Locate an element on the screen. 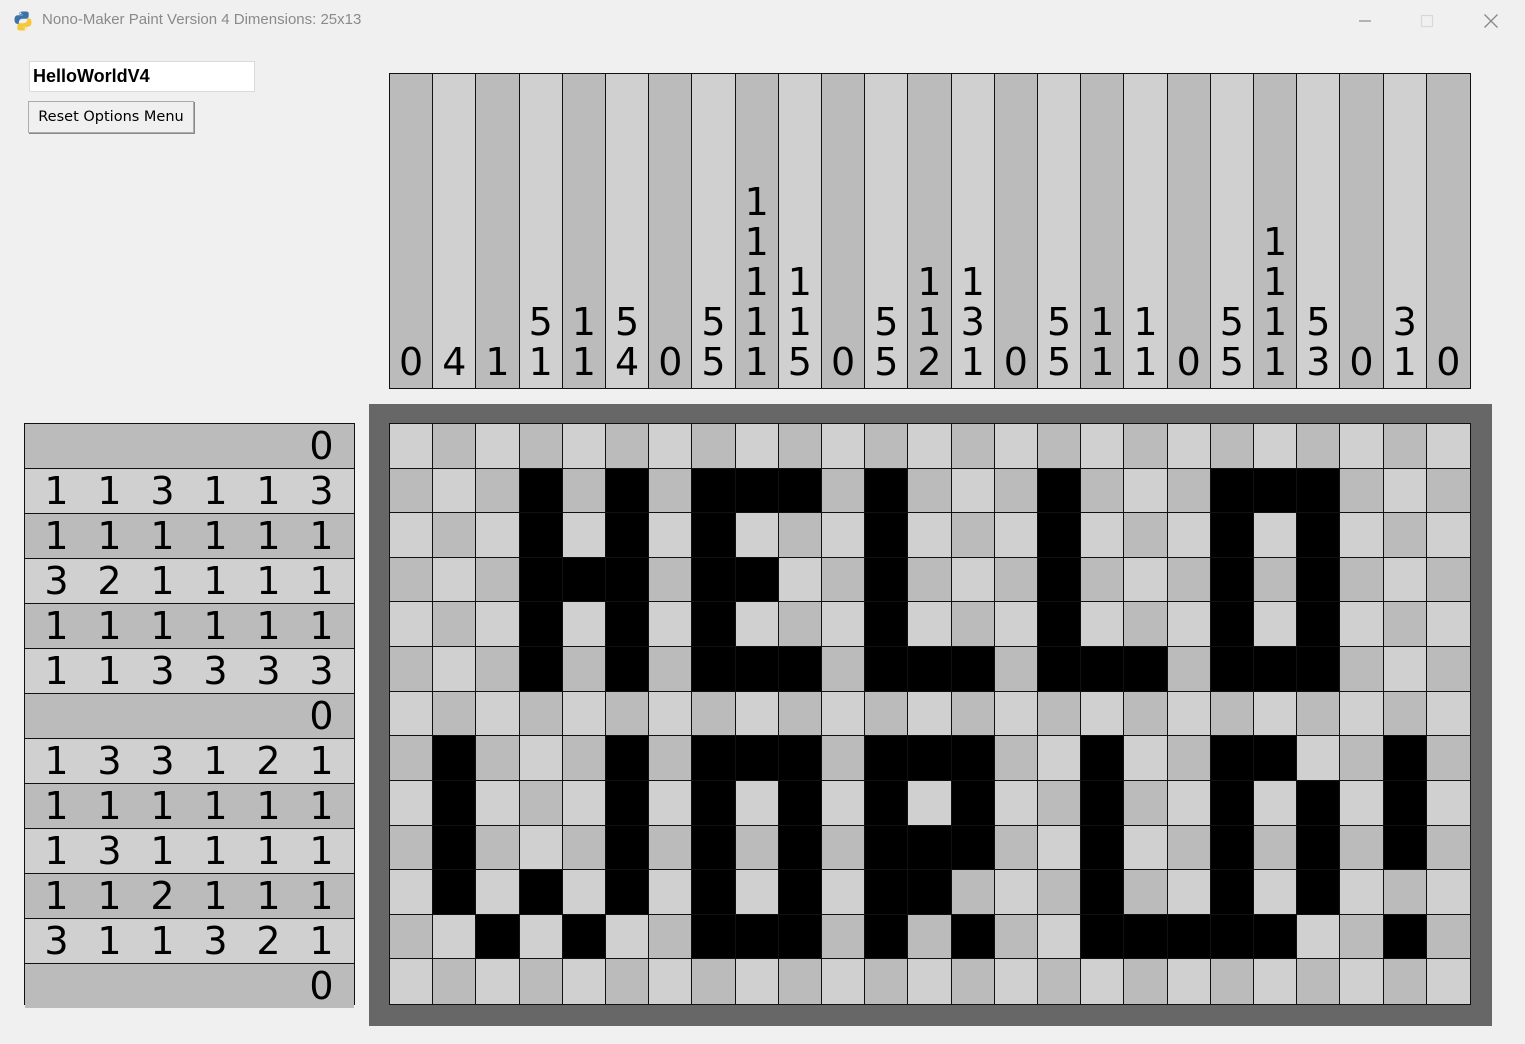  reset-options-button: Reset Options Menu is located at coordinates (111, 117).